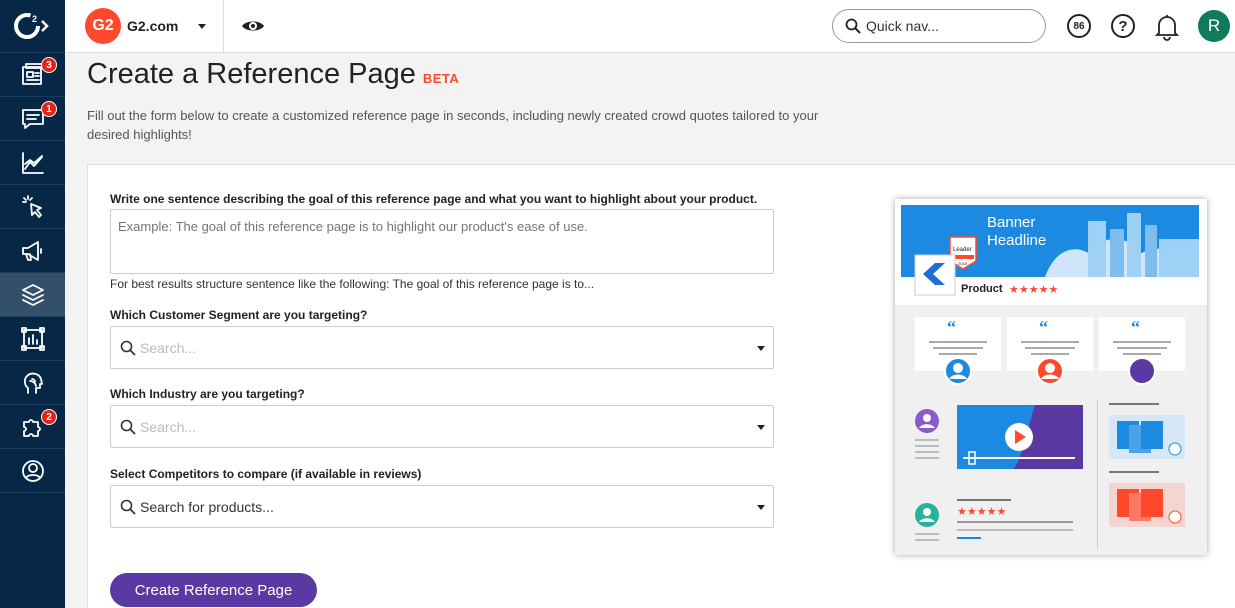 The height and width of the screenshot is (608, 1235). Describe the element at coordinates (1011, 222) in the screenshot. I see `banner-line1: Banner` at that location.